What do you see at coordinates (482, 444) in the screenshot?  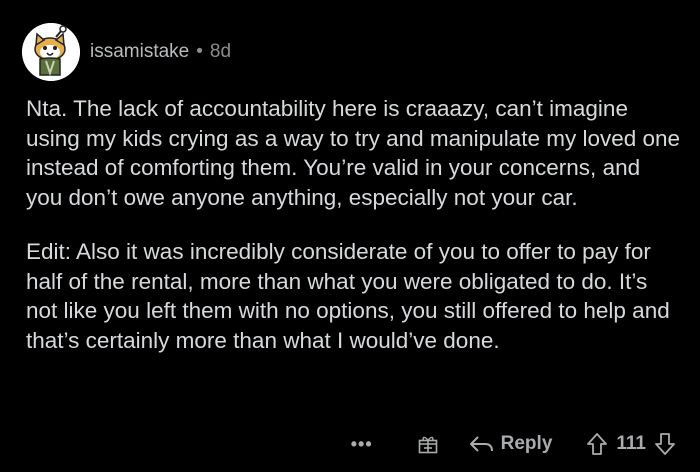 I see `reply-arrow-icon` at bounding box center [482, 444].